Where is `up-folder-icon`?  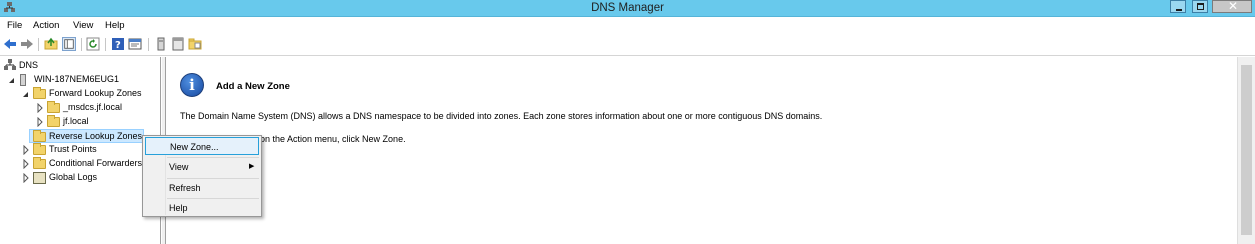 up-folder-icon is located at coordinates (51, 44).